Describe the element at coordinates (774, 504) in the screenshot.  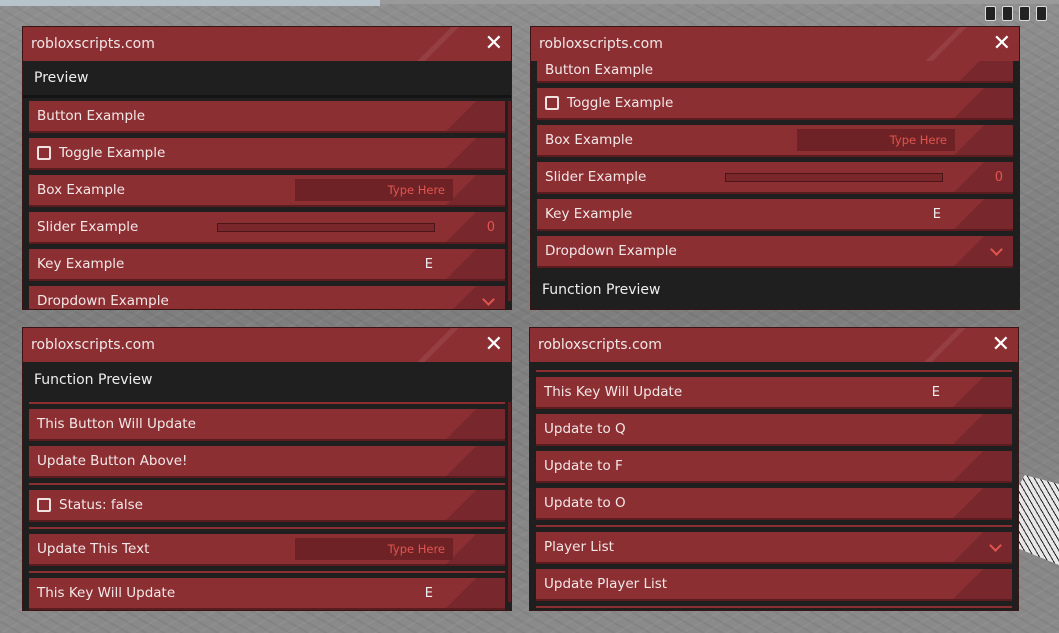
I see `update-to-o-button: Update to O` at that location.